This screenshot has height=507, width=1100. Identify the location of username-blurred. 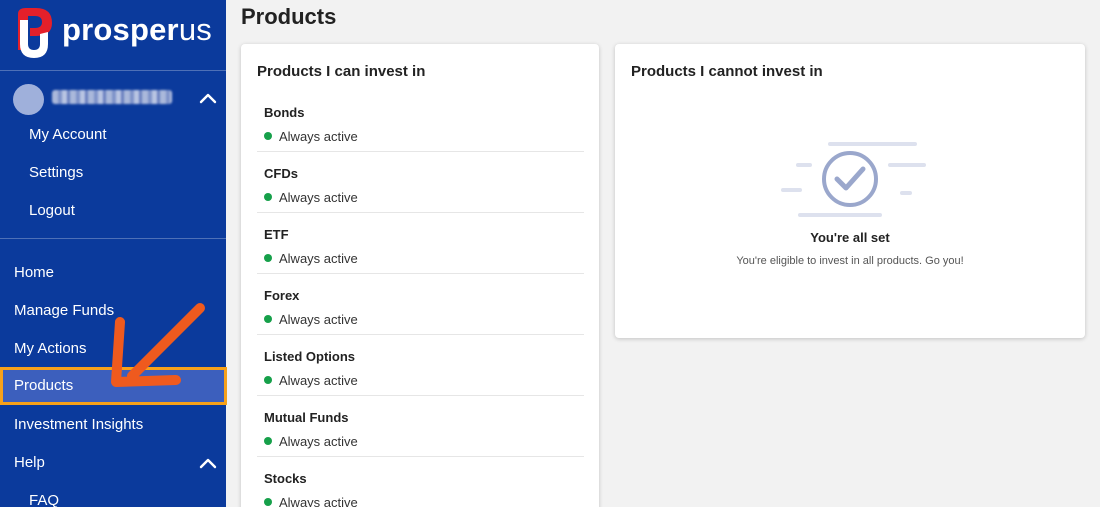
(112, 97).